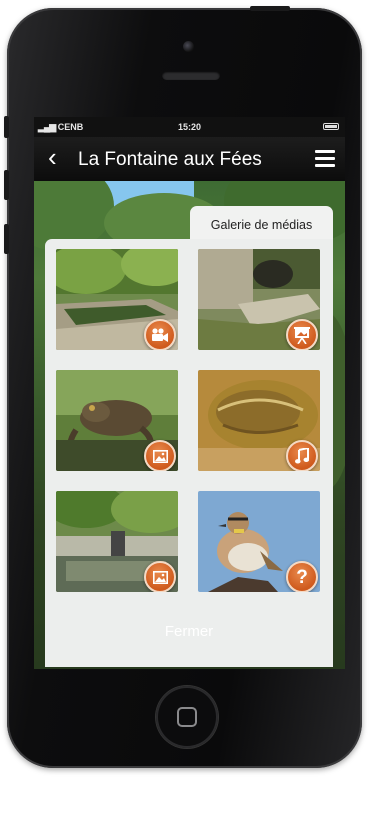 The image size is (369, 839). I want to click on mute-switch, so click(6, 127).